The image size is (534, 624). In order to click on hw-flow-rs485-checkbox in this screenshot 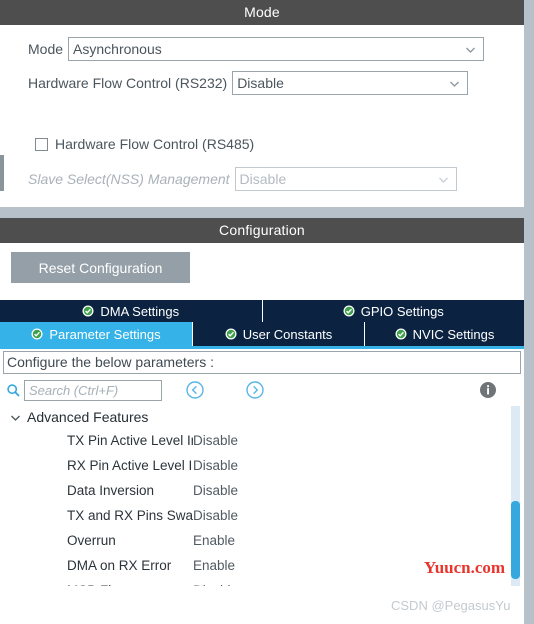, I will do `click(41, 144)`.